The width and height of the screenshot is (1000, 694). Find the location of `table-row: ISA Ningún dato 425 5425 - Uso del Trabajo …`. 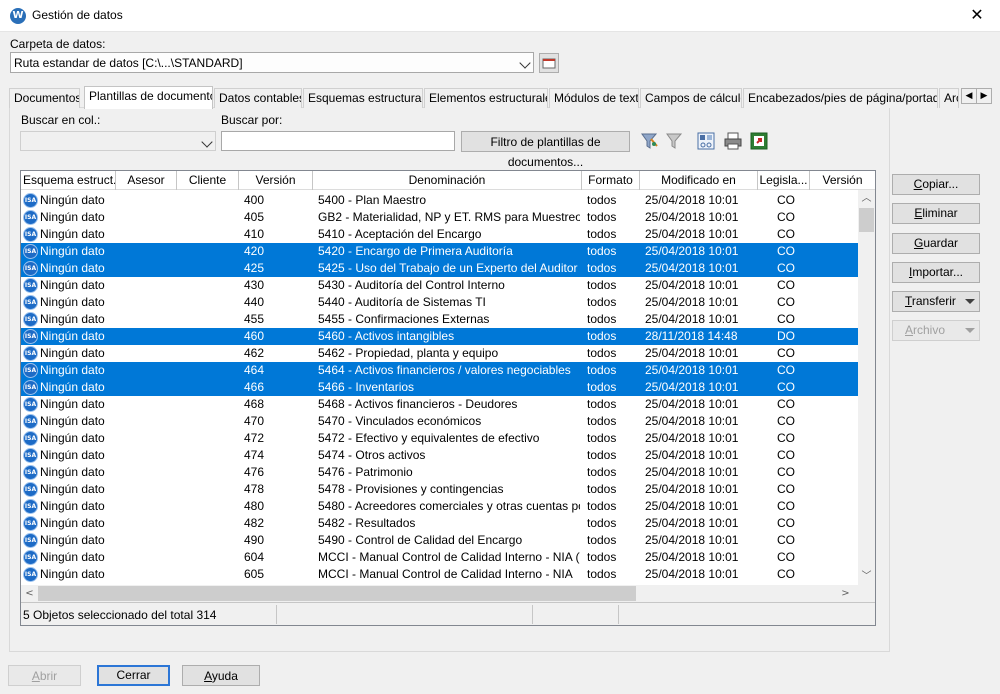

table-row: ISA Ningún dato 425 5425 - Uso del Trabajo … is located at coordinates (440, 268).